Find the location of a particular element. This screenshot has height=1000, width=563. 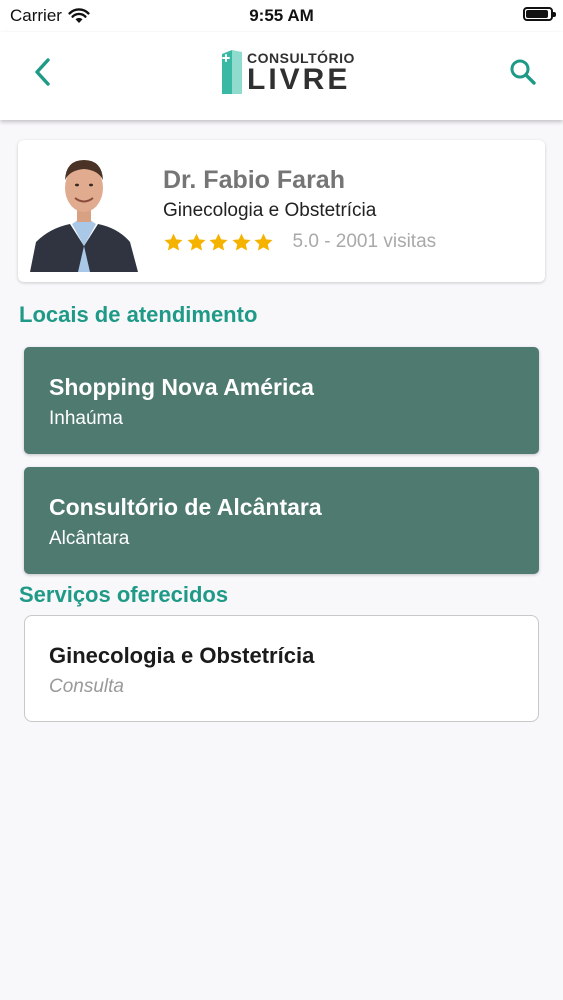

battery-icon is located at coordinates (539, 14).